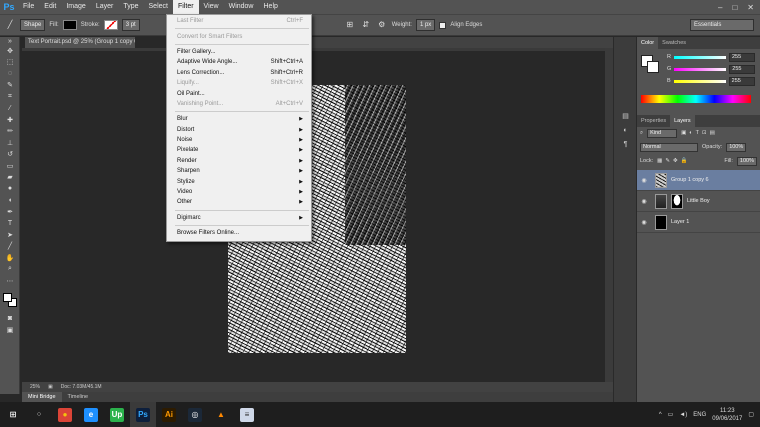  Describe the element at coordinates (169, 414) in the screenshot. I see `taskbar-illustrator: Ai` at that location.